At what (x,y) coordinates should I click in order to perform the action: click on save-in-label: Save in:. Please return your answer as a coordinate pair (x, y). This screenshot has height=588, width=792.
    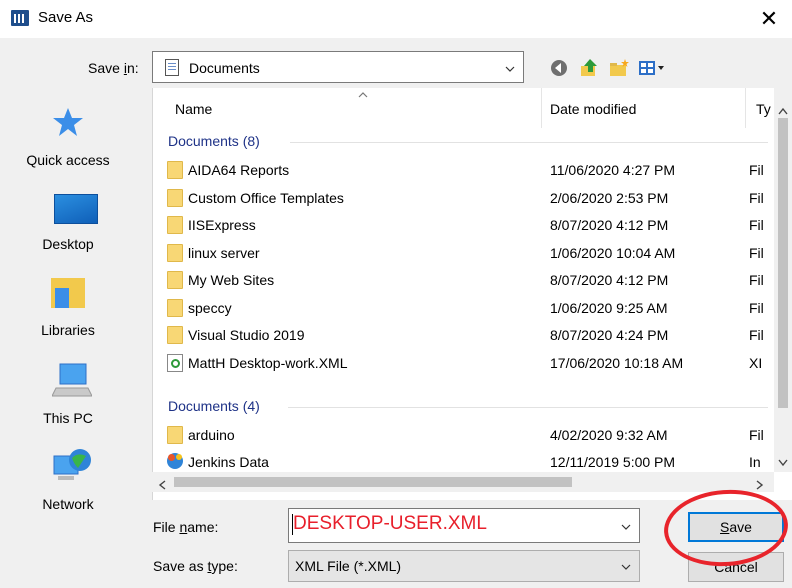
    Looking at the image, I should click on (113, 68).